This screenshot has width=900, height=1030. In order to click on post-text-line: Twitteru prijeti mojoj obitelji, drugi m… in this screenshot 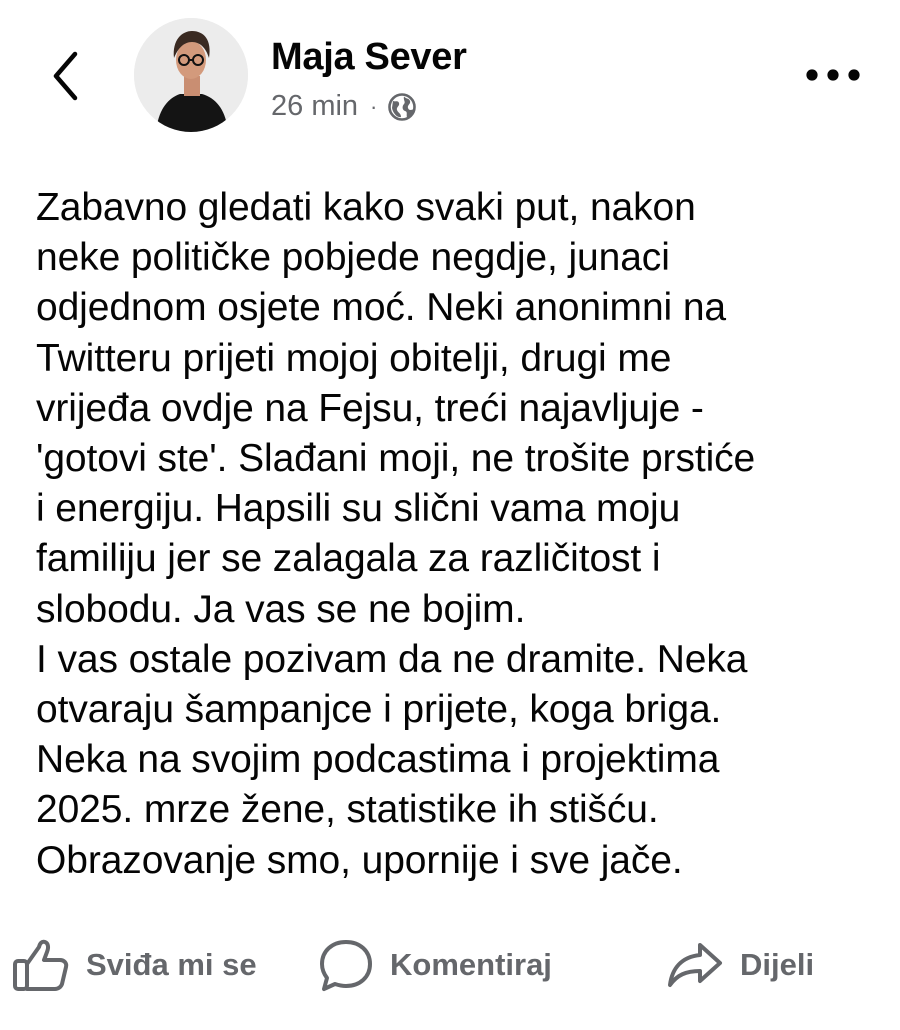, I will do `click(354, 358)`.